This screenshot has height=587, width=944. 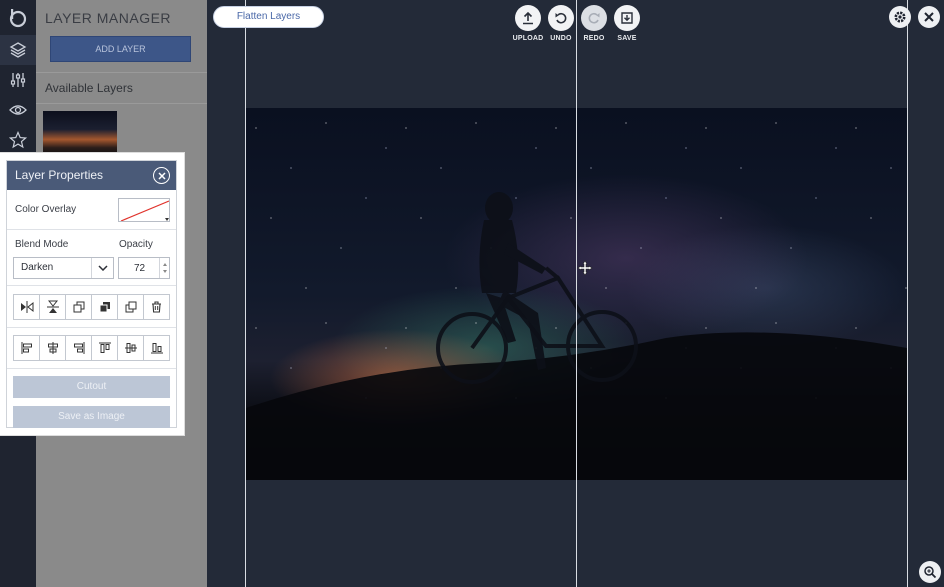 I want to click on dialog-close-icon, so click(x=161, y=175).